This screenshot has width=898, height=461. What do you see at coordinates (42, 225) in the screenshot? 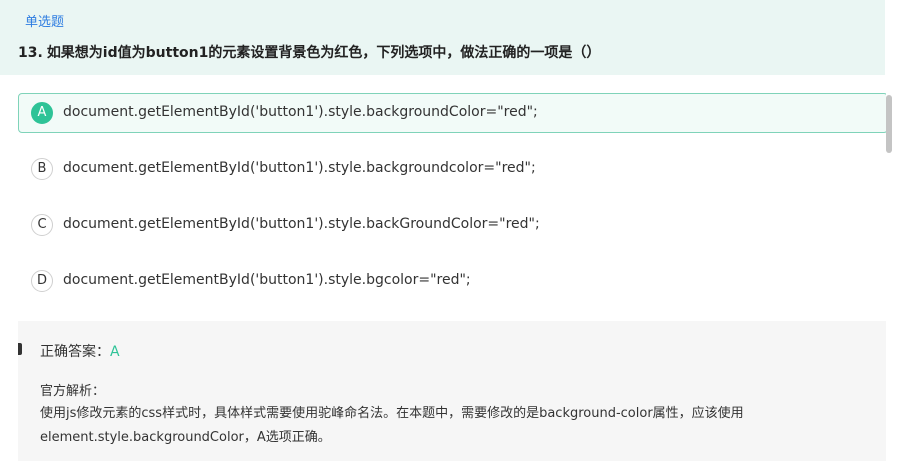
I see `option-c-letter: C` at bounding box center [42, 225].